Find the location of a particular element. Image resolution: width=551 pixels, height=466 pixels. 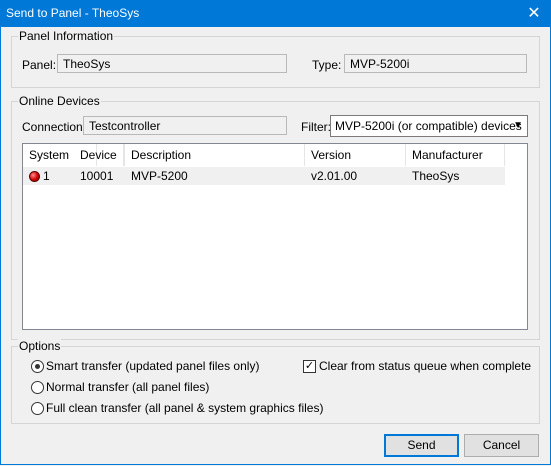

window-title: Send to Panel - TheoSys is located at coordinates (73, 13).